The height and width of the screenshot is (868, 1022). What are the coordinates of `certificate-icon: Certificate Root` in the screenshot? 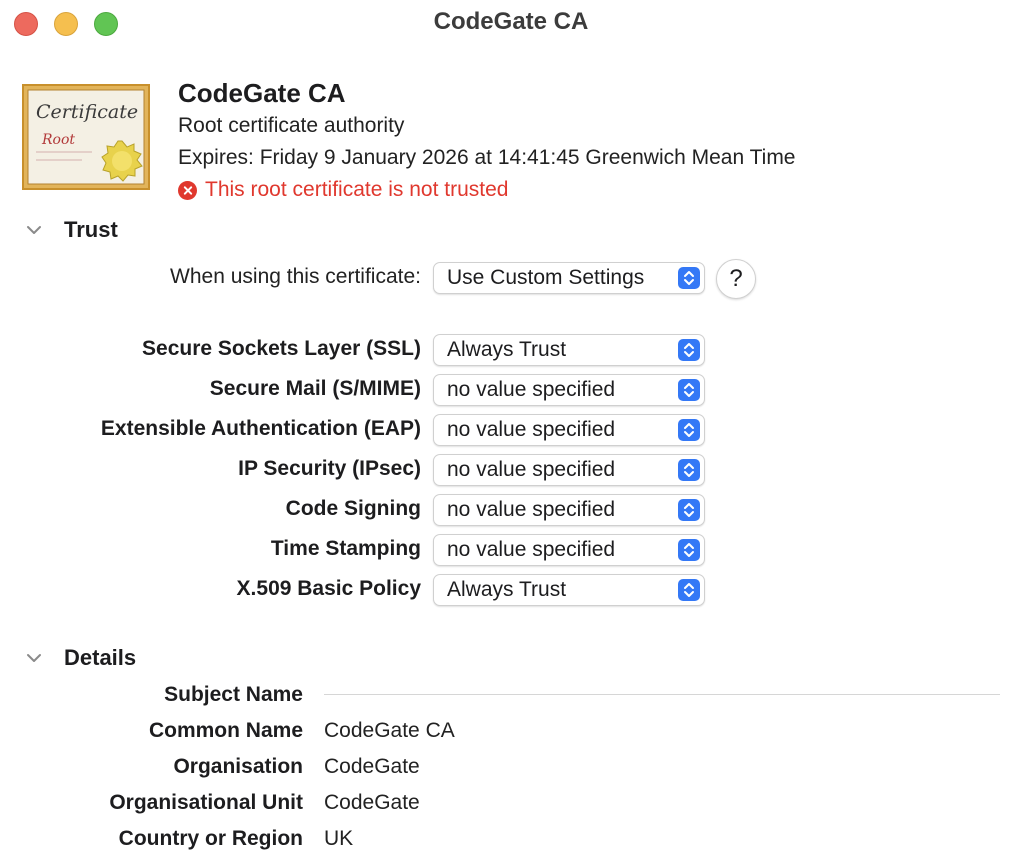 It's located at (86, 137).